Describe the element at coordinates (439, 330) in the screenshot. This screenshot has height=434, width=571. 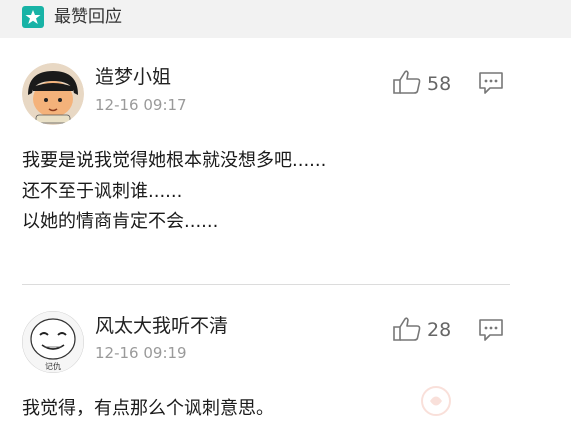
I see `like-count: 28` at that location.